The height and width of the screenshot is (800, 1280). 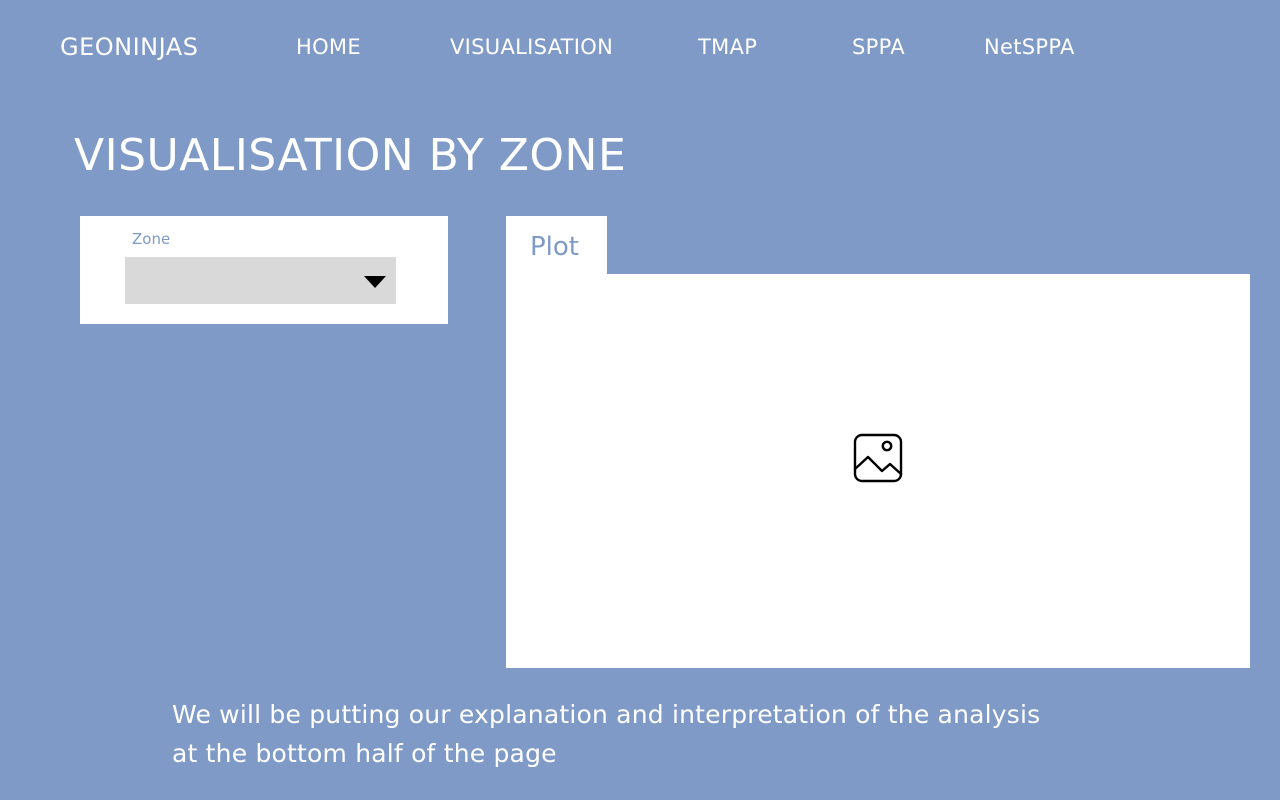 I want to click on tab-plot: Plot, so click(x=556, y=246).